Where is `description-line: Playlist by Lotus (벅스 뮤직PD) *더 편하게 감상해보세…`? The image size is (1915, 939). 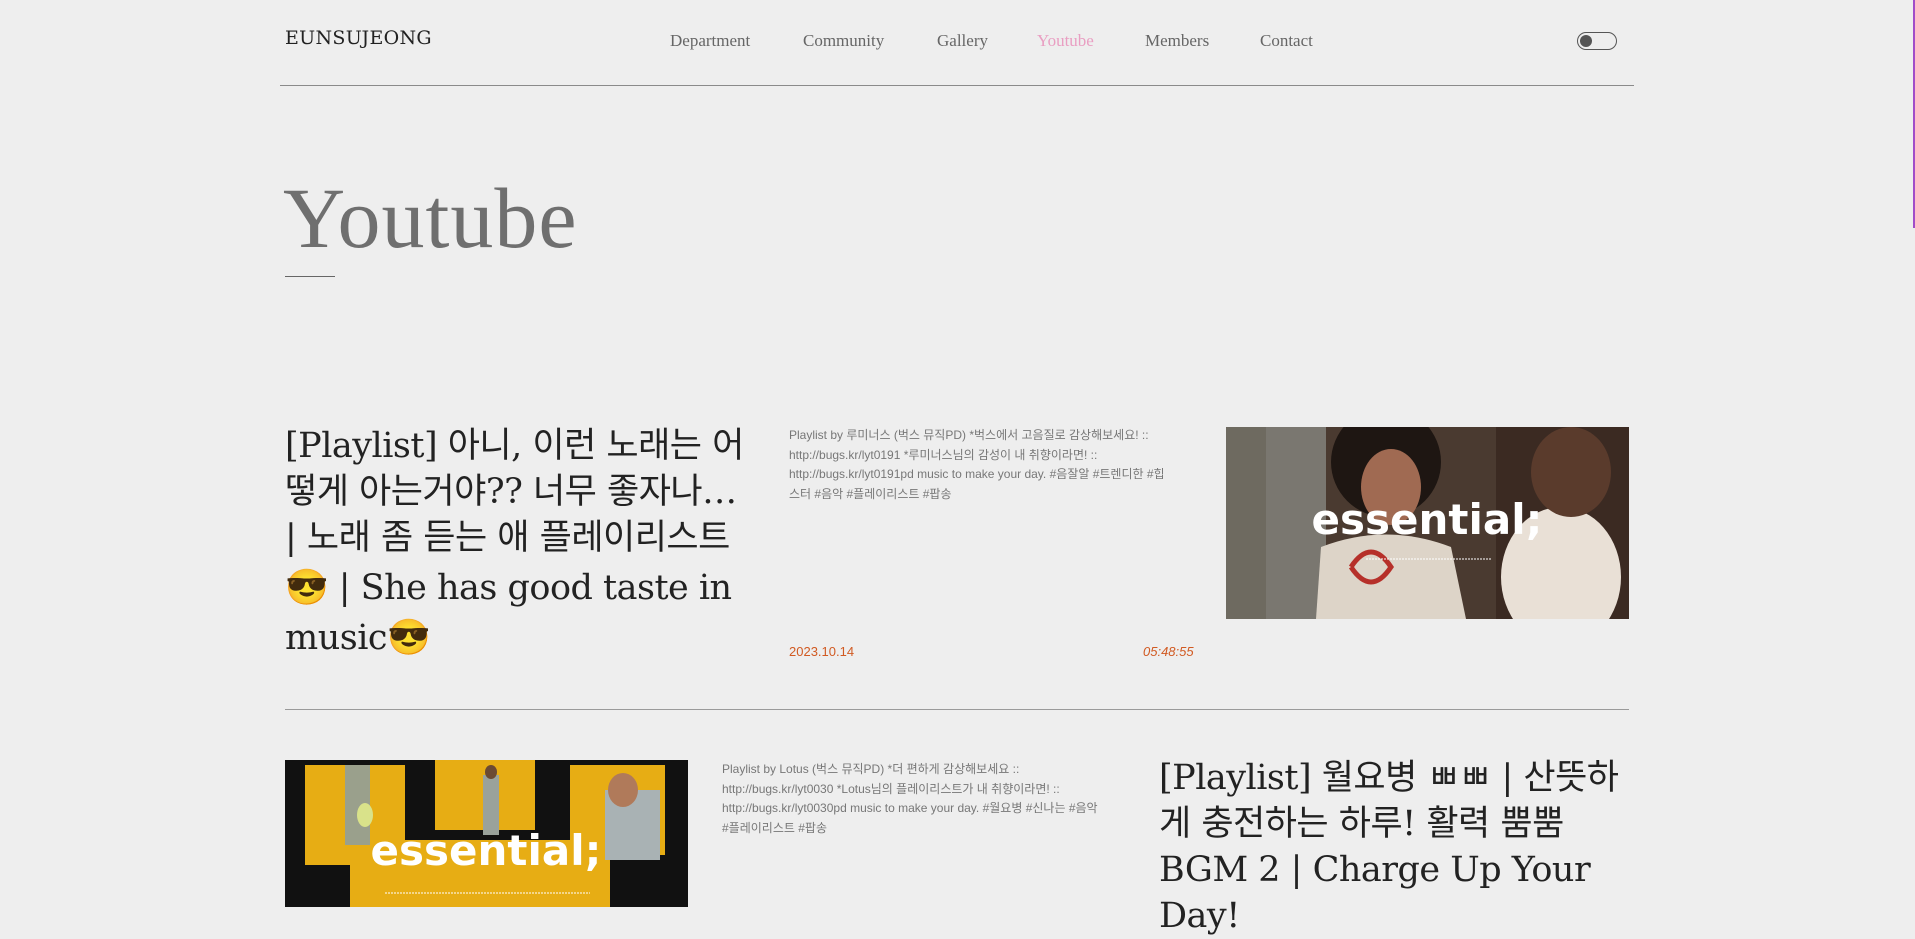
description-line: Playlist by Lotus (벅스 뮤직PD) *더 편하게 감상해보세… is located at coordinates (871, 769).